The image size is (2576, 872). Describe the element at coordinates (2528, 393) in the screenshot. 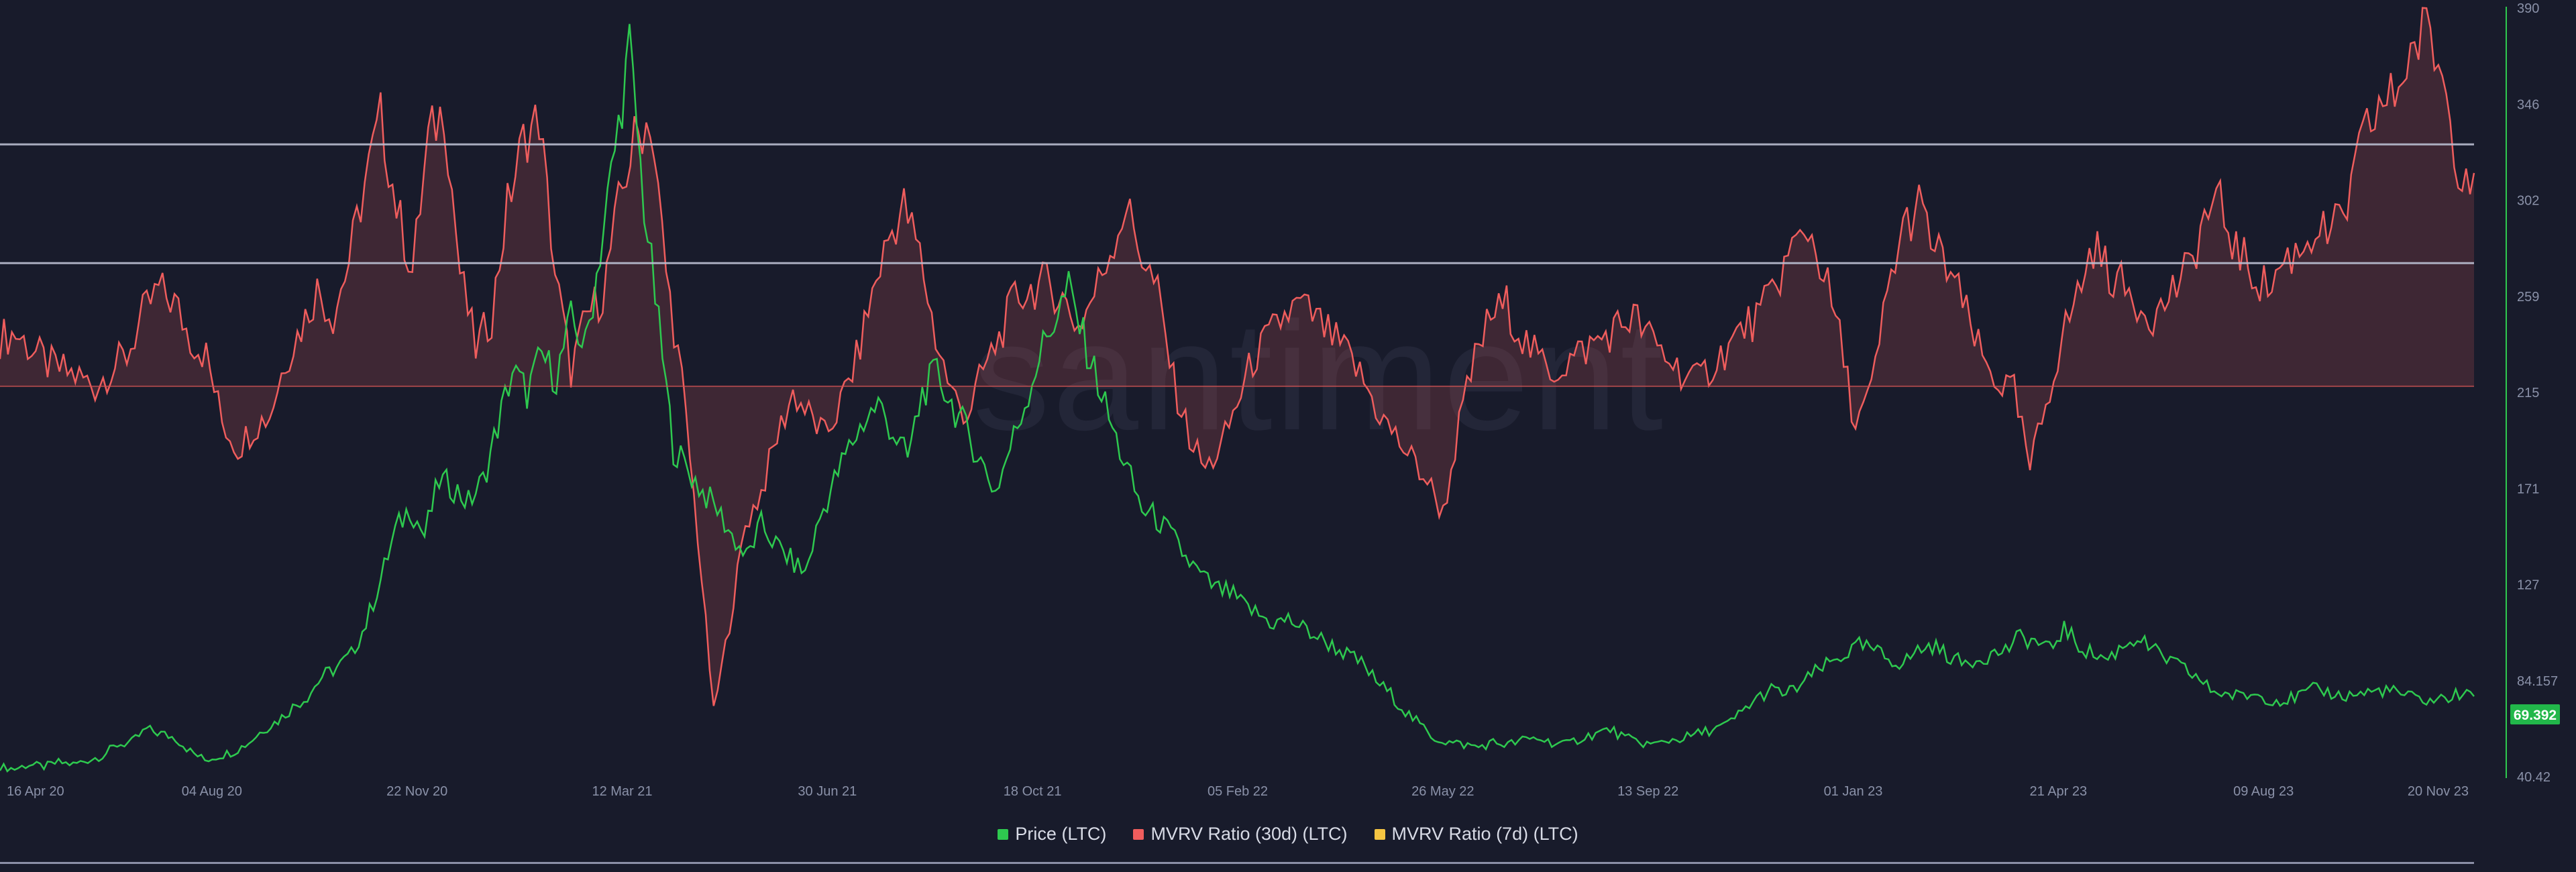

I see `y-tick-label: 215` at that location.